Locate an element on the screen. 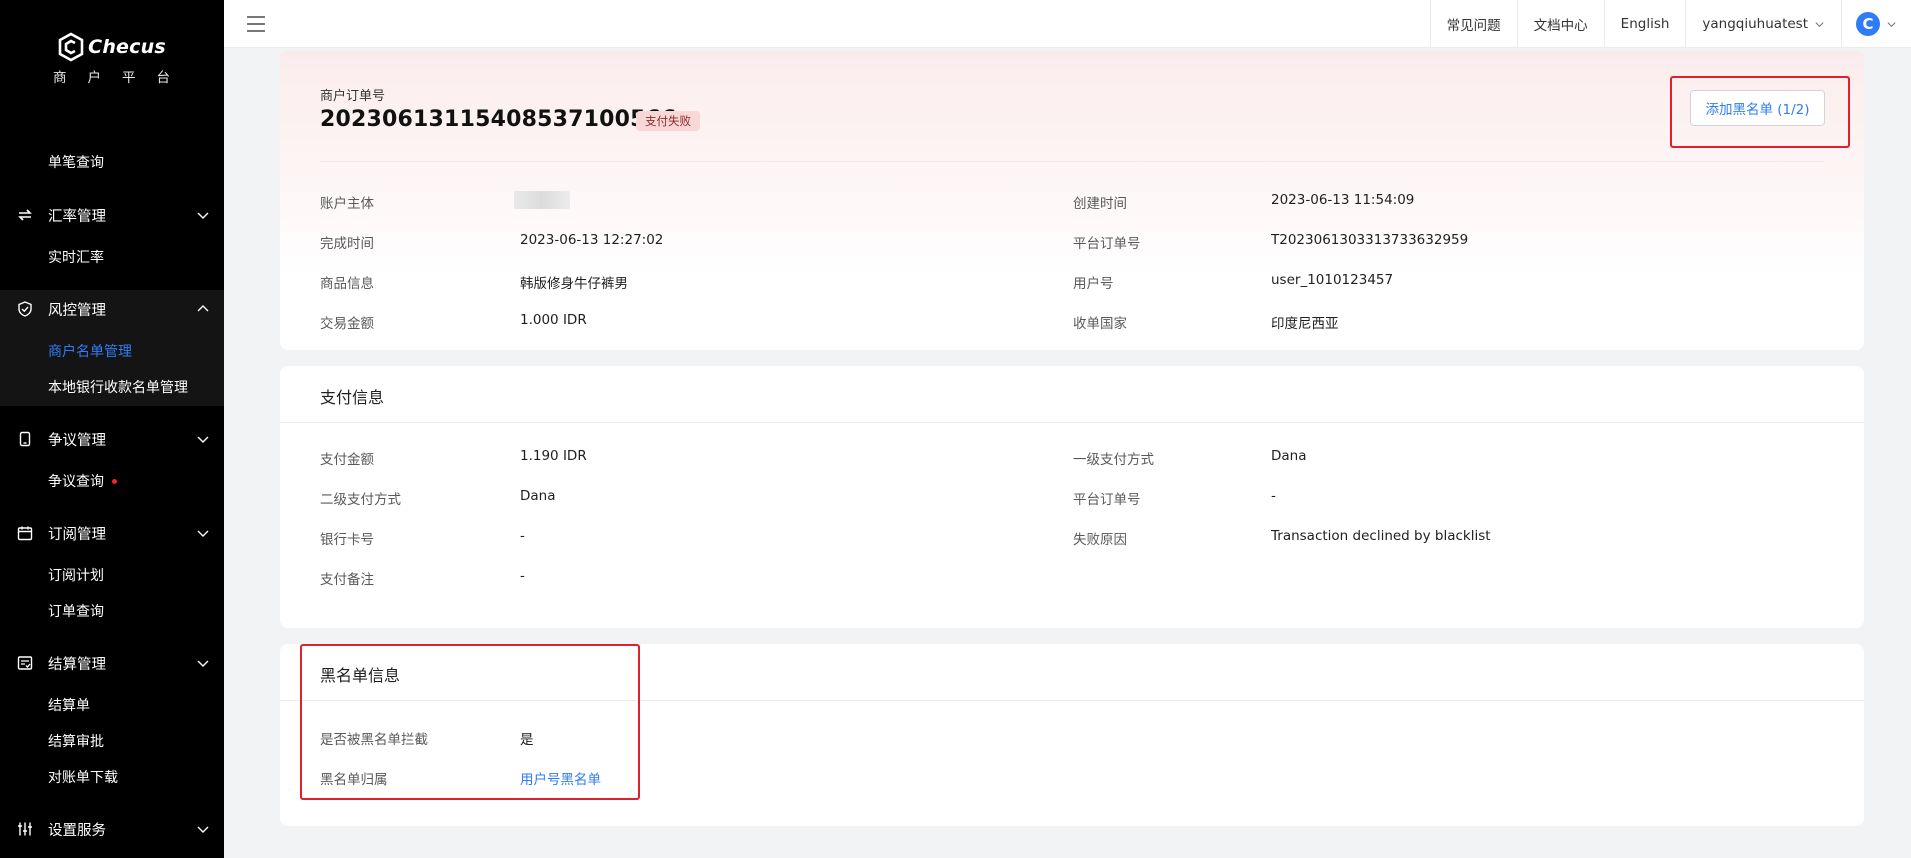 The width and height of the screenshot is (1911, 858). method2-value: Dana is located at coordinates (538, 496).